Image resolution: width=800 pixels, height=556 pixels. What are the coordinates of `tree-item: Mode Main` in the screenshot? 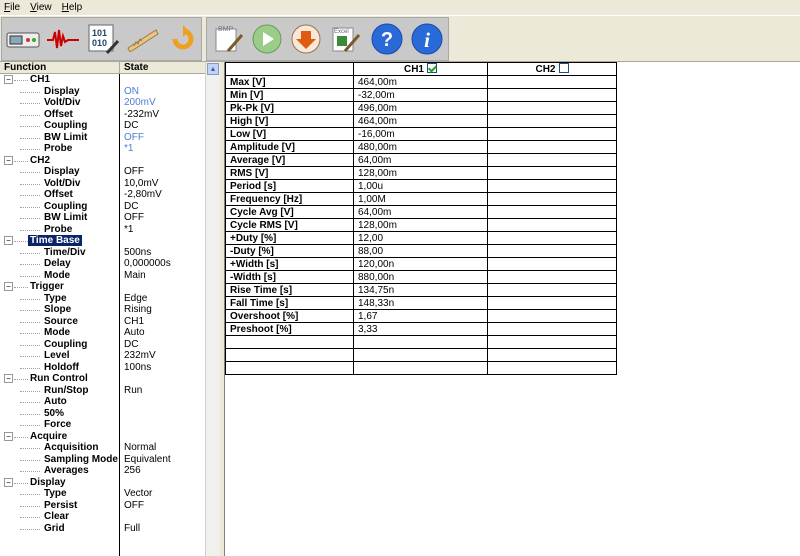 It's located at (102, 276).